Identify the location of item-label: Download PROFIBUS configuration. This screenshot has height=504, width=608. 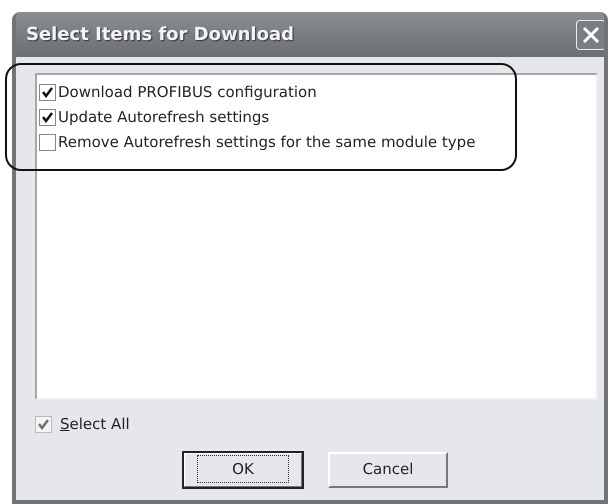
(187, 93).